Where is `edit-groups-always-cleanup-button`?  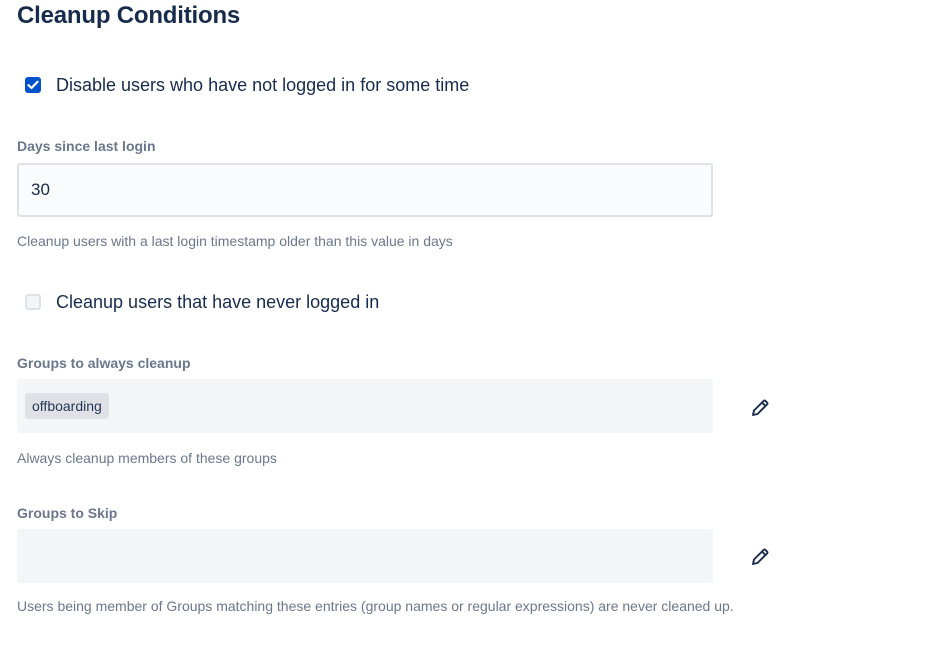
edit-groups-always-cleanup-button is located at coordinates (760, 408).